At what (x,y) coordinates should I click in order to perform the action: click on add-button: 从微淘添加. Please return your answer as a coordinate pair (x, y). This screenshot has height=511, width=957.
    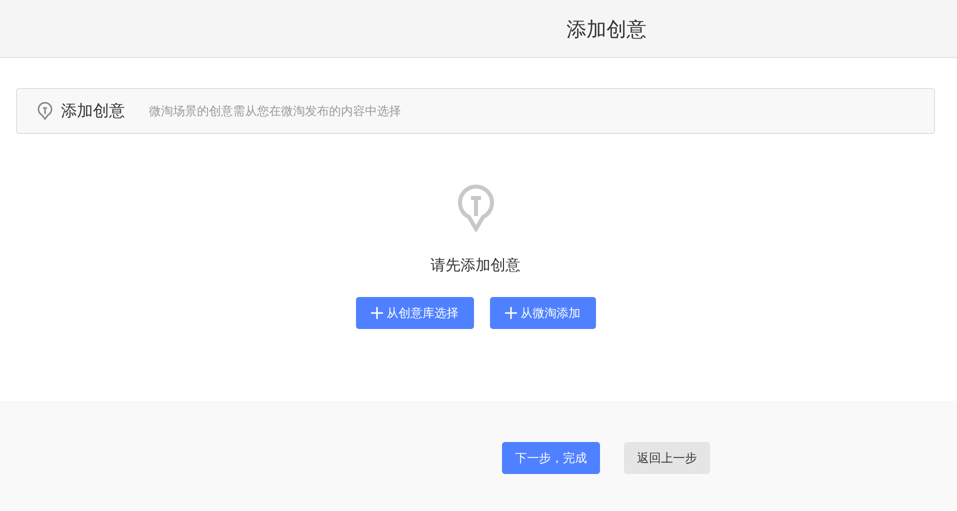
    Looking at the image, I should click on (543, 312).